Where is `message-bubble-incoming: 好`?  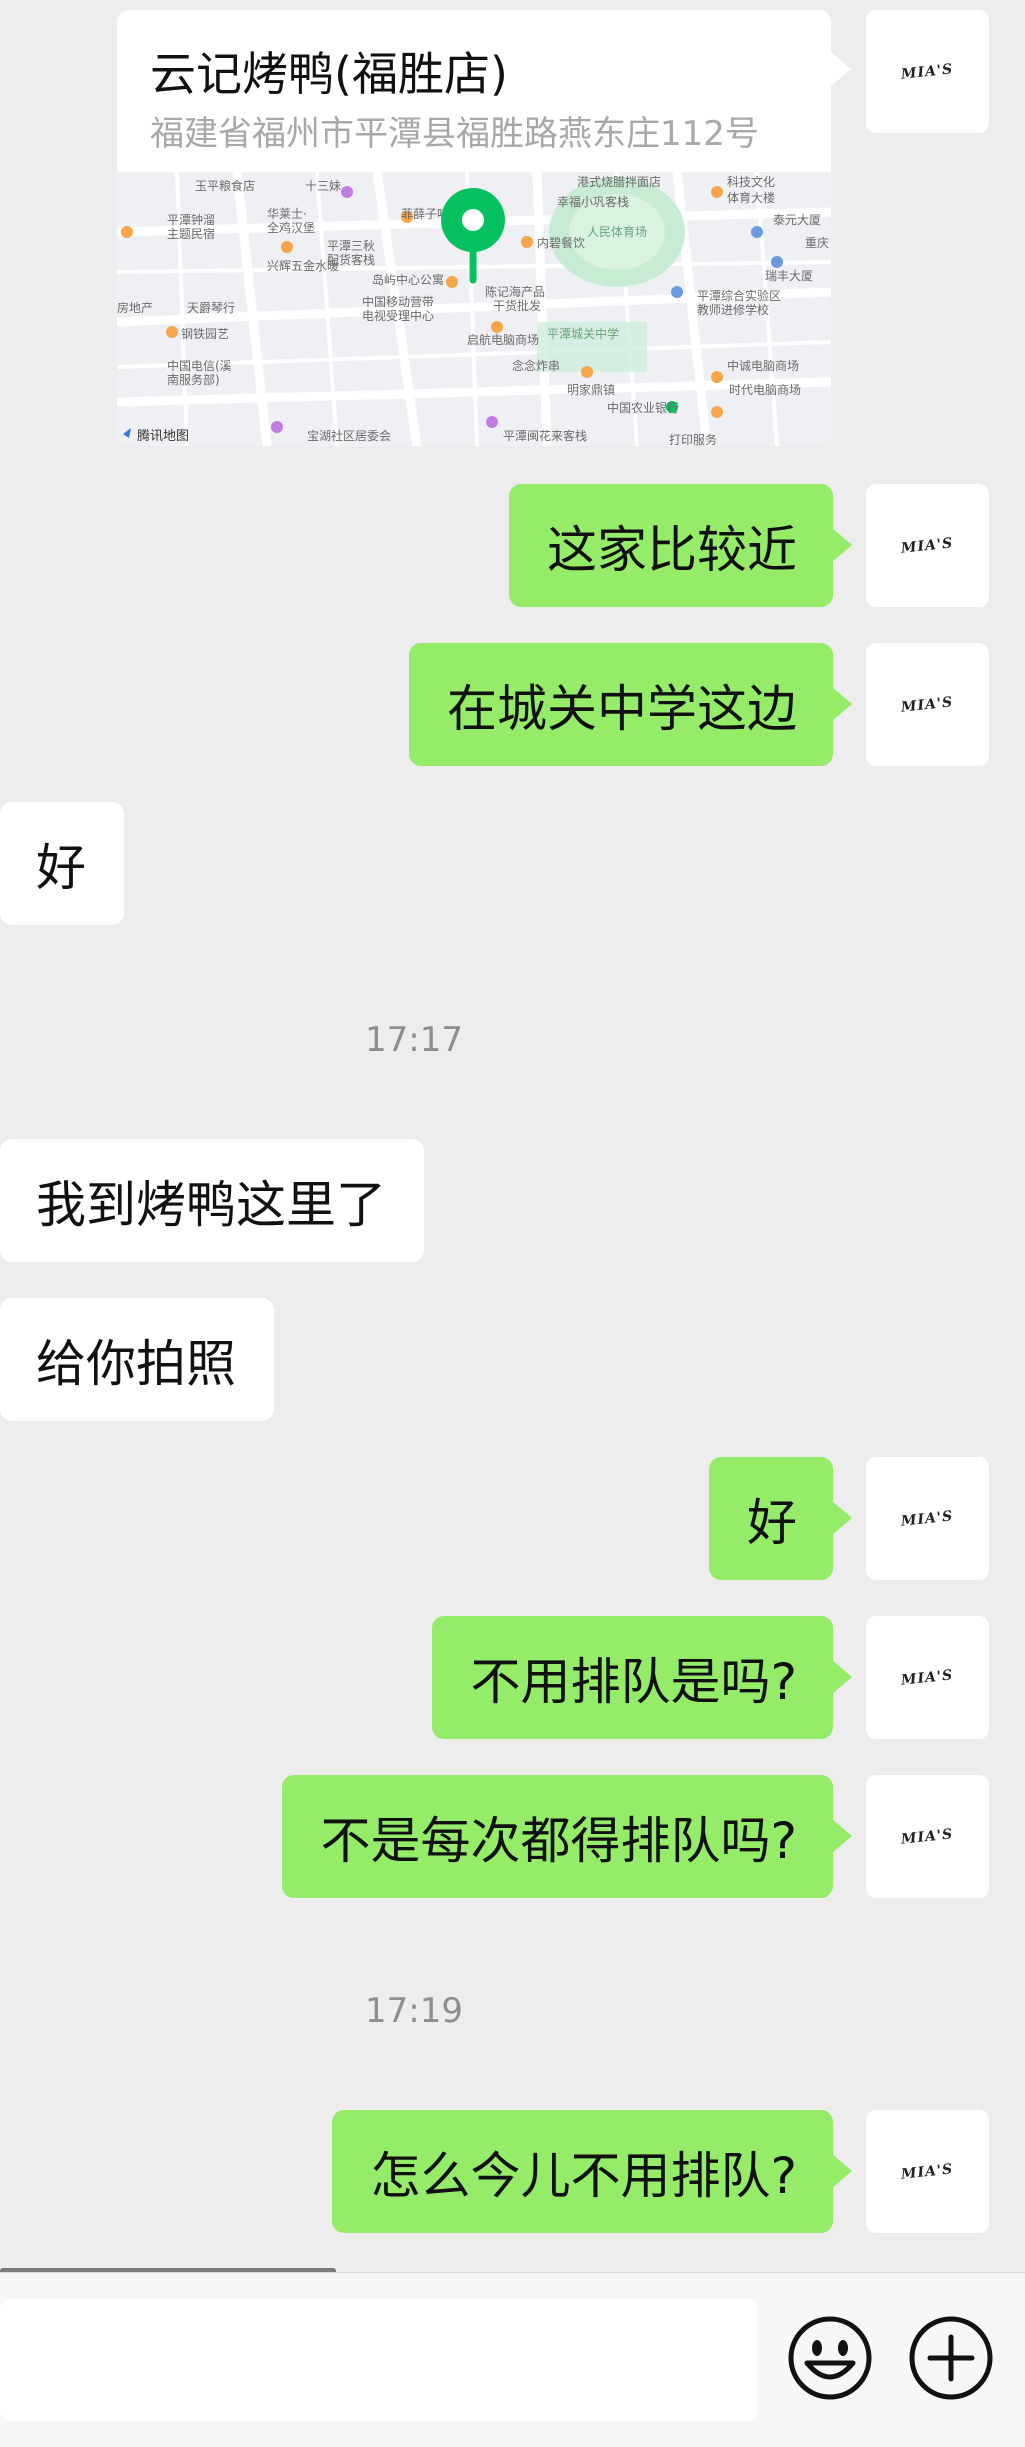
message-bubble-incoming: 好 is located at coordinates (62, 863).